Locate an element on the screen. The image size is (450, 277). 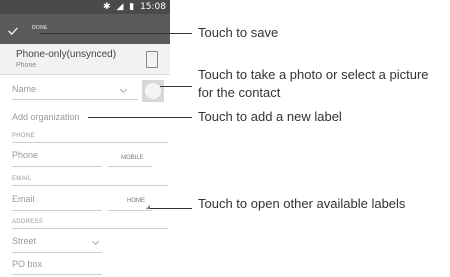
street-field: Street is located at coordinates (24, 241).